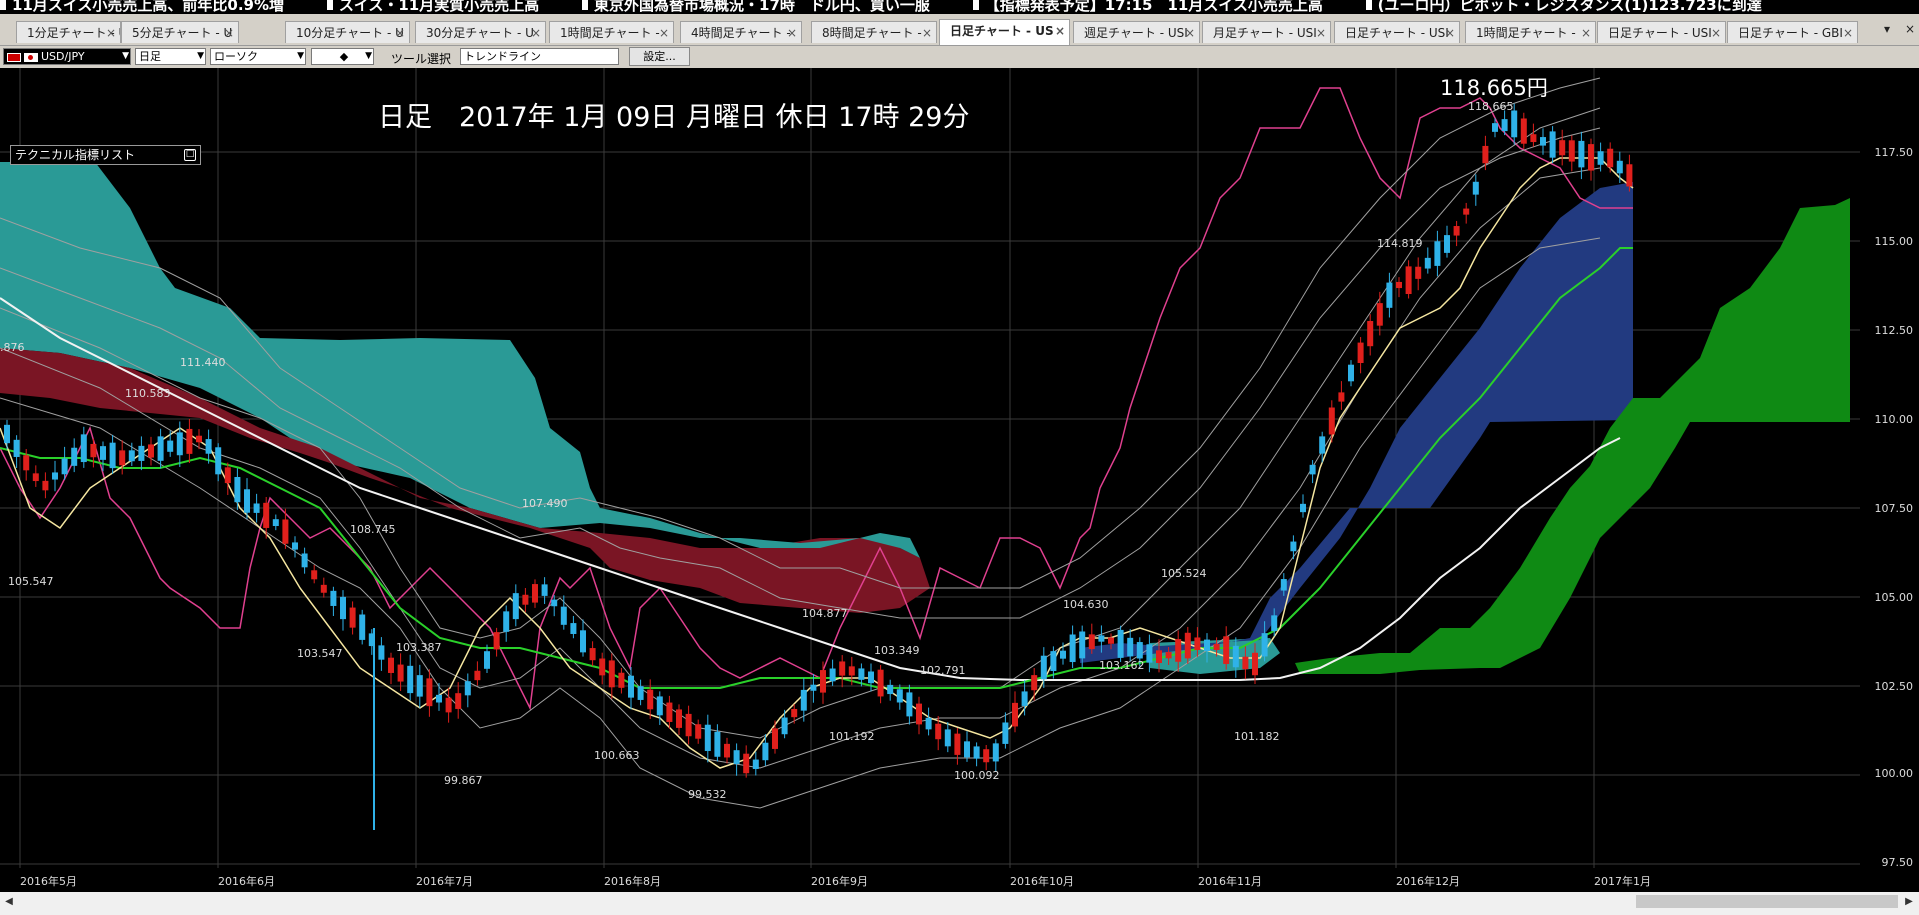 This screenshot has height=915, width=1919. I want to click on price-annotation: 118.665, so click(1491, 106).